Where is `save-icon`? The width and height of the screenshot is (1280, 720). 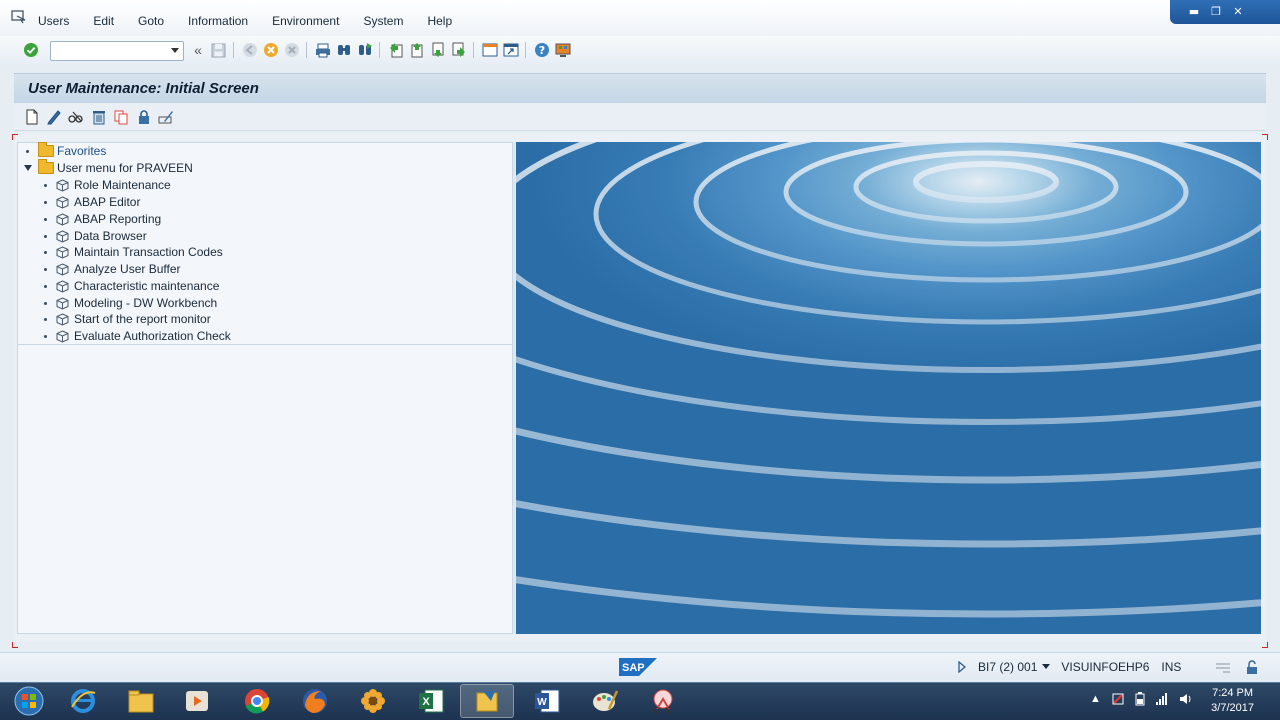 save-icon is located at coordinates (218, 50).